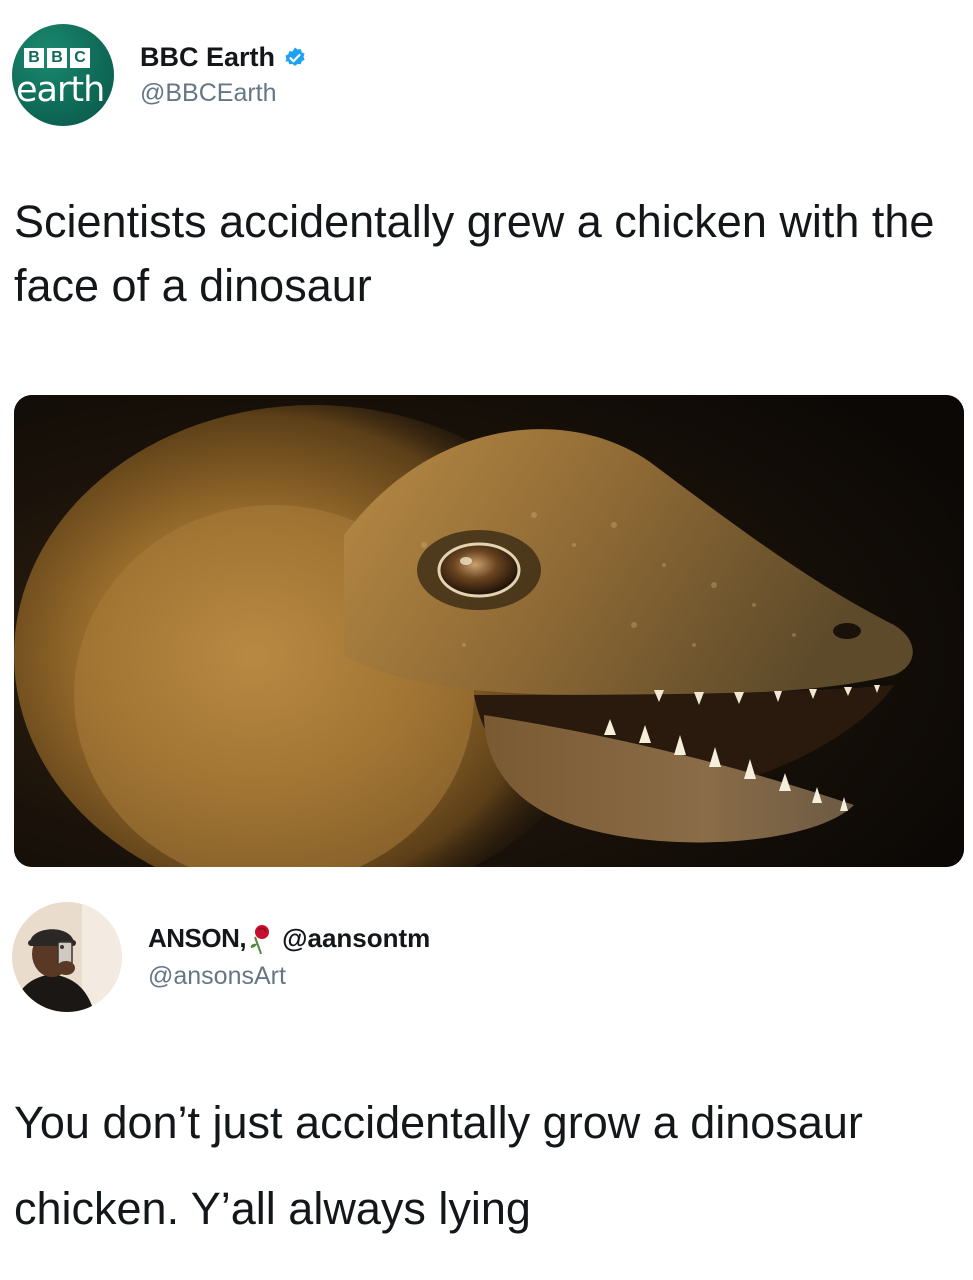 Image resolution: width=973 pixels, height=1280 pixels. I want to click on author-info: BBC Earth @BBCEarth, so click(223, 75).